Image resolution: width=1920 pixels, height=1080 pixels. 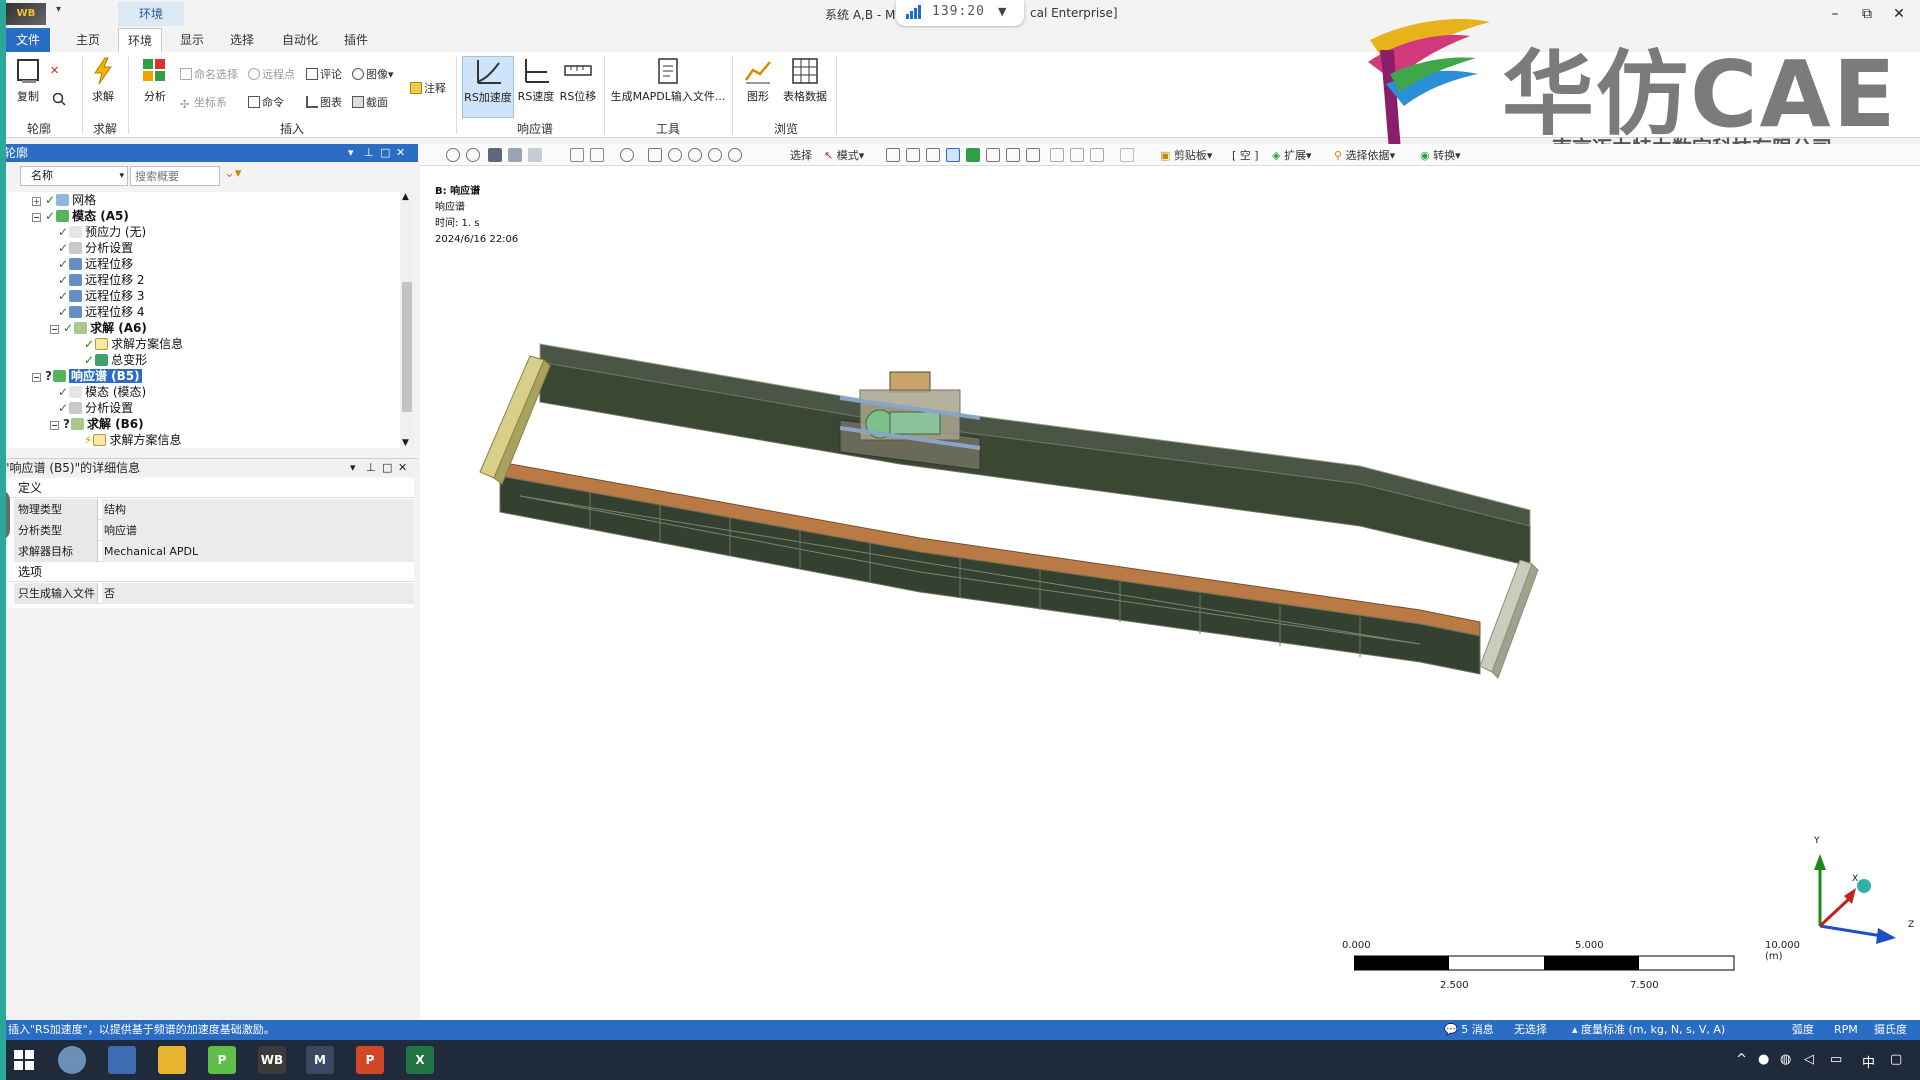 What do you see at coordinates (36, 201) in the screenshot?
I see `expand-icon: +` at bounding box center [36, 201].